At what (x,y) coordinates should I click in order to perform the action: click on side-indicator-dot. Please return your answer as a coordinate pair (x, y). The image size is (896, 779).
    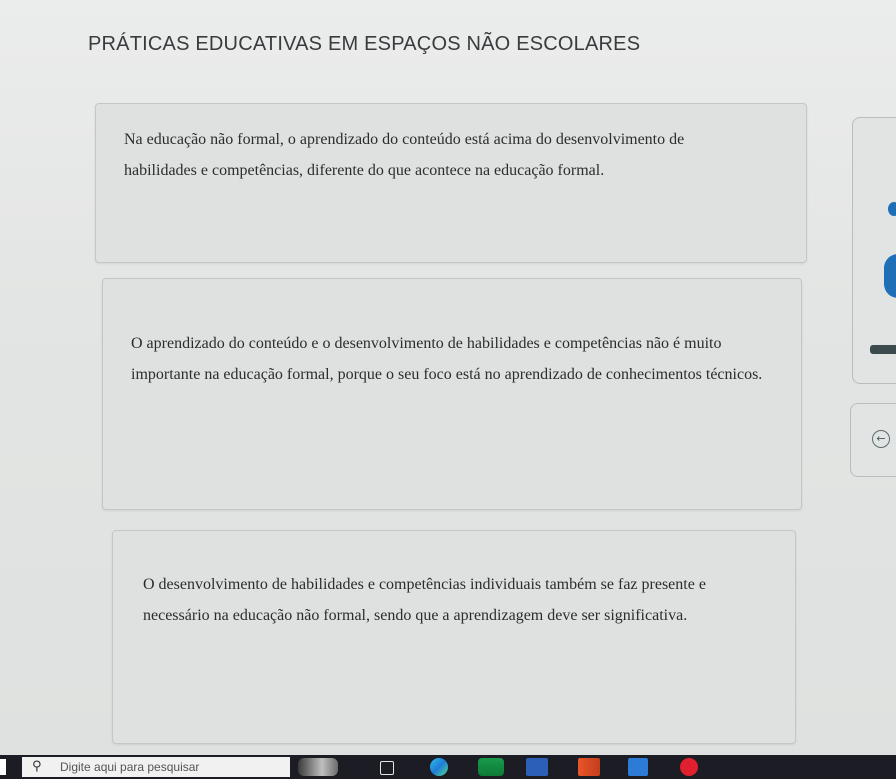
    Looking at the image, I should click on (892, 209).